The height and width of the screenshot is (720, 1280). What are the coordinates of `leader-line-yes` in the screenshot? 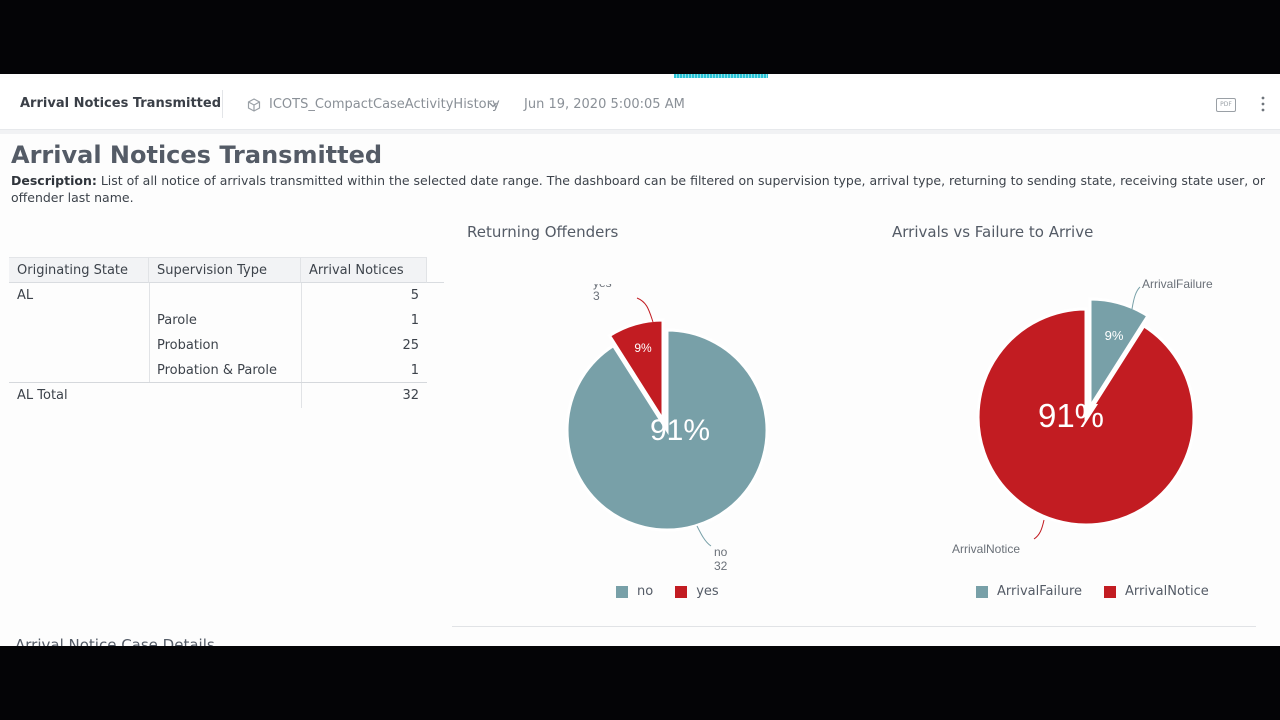 It's located at (645, 310).